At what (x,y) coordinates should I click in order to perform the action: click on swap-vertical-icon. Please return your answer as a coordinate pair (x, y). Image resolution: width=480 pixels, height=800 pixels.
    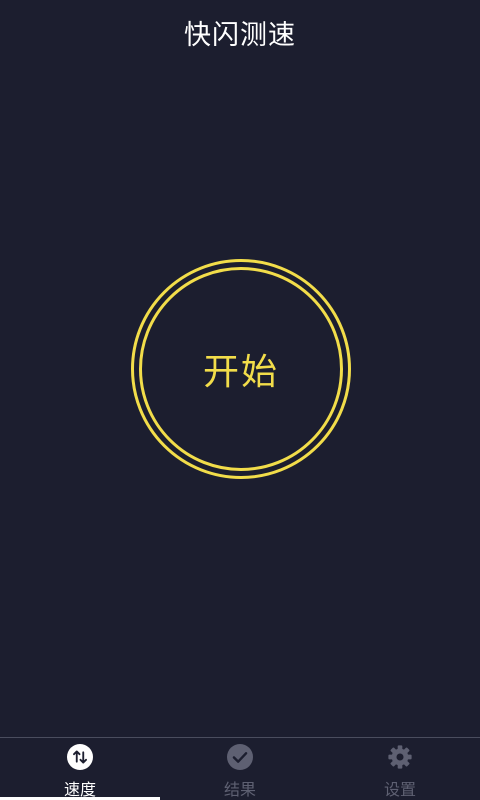
    Looking at the image, I should click on (80, 757).